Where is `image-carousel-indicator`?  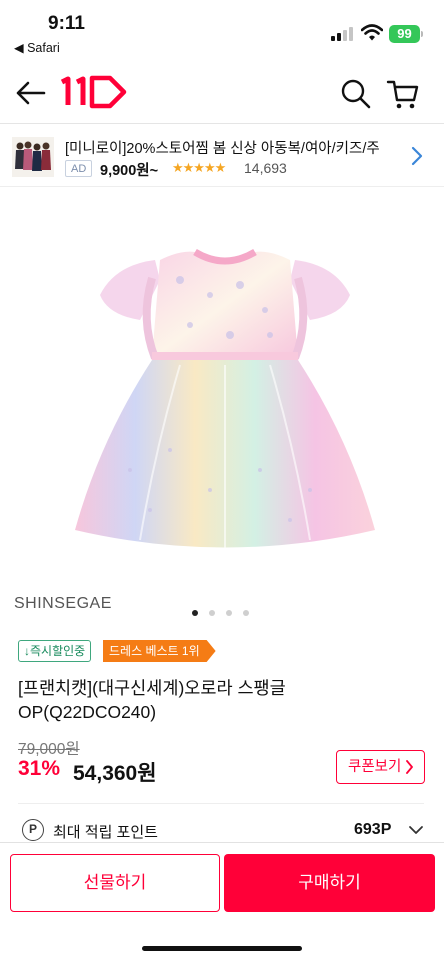 image-carousel-indicator is located at coordinates (226, 612).